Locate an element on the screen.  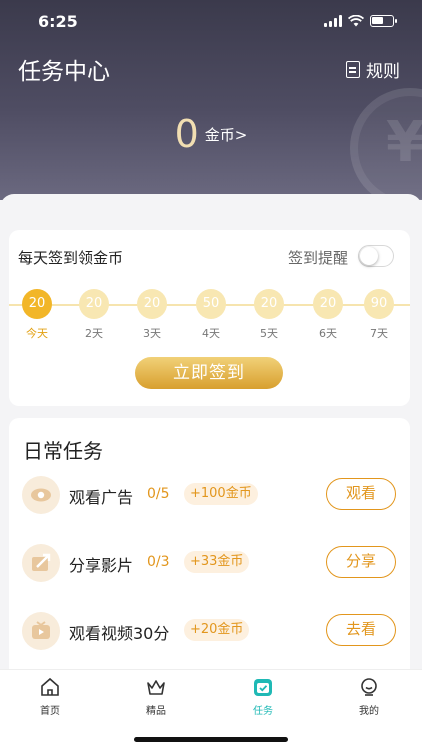
checkin-day: 20 3天 is located at coordinates (152, 315).